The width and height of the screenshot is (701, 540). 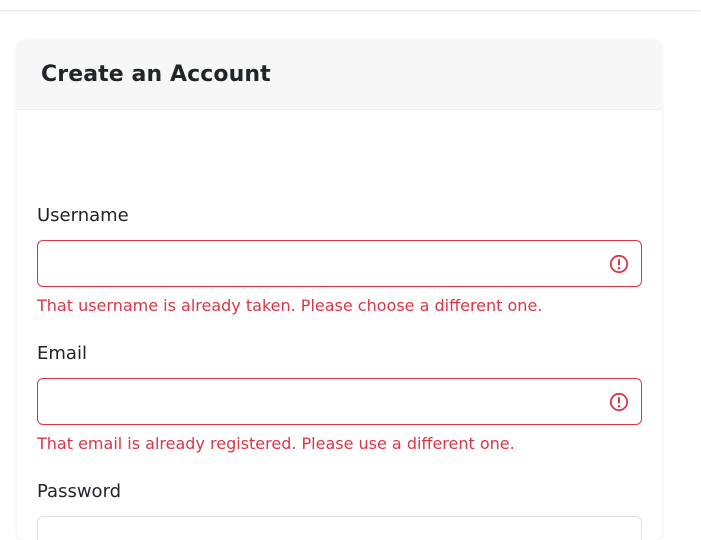 What do you see at coordinates (79, 491) in the screenshot?
I see `password-label: Password` at bounding box center [79, 491].